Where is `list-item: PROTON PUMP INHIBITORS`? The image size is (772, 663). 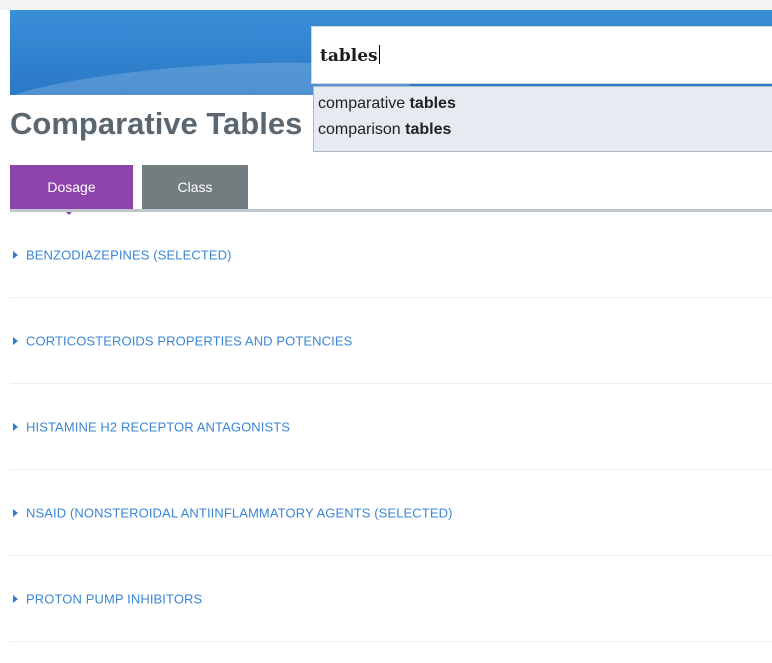
list-item: PROTON PUMP INHIBITORS is located at coordinates (391, 599).